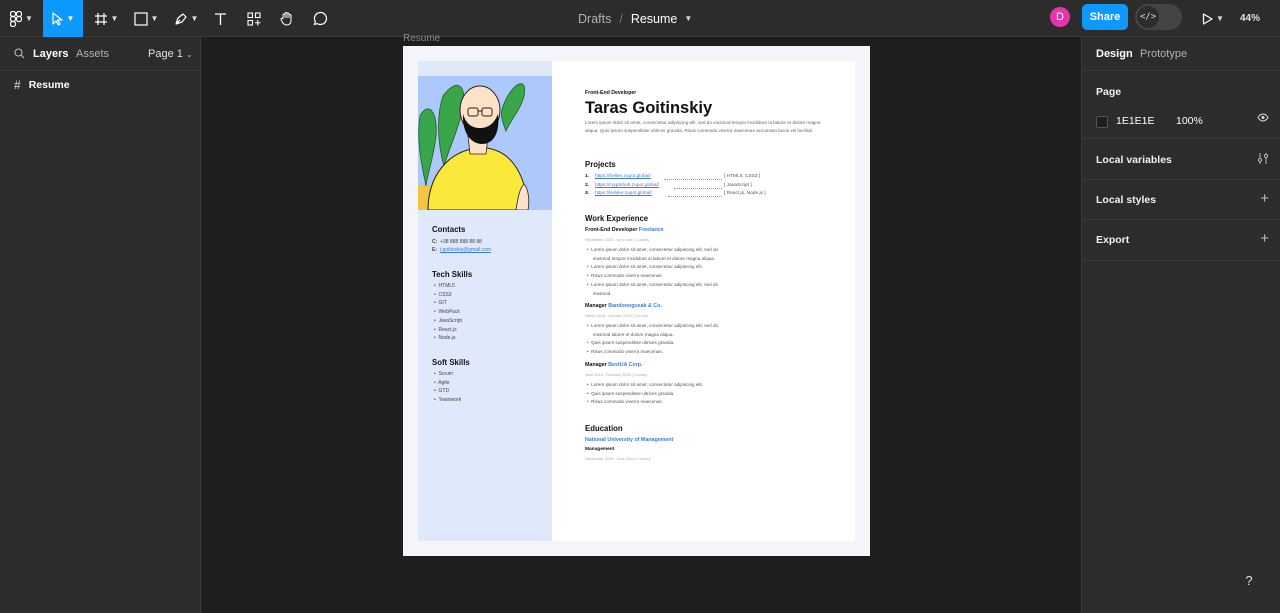 This screenshot has height=613, width=1280. What do you see at coordinates (186, 18) in the screenshot?
I see `pen-tool-button: ▼` at bounding box center [186, 18].